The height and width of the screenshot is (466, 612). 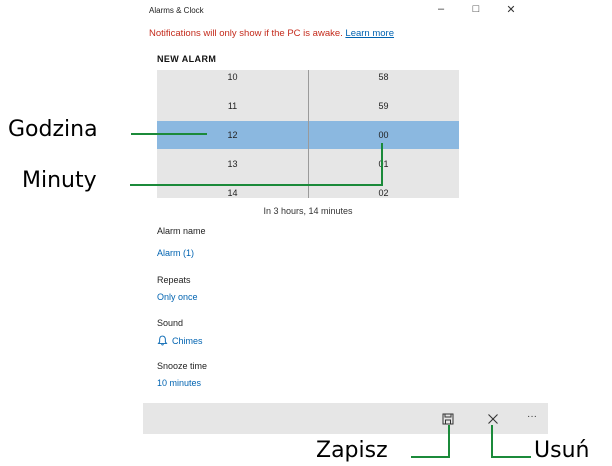 What do you see at coordinates (53, 129) in the screenshot?
I see `annotation-godzina: Godzina` at bounding box center [53, 129].